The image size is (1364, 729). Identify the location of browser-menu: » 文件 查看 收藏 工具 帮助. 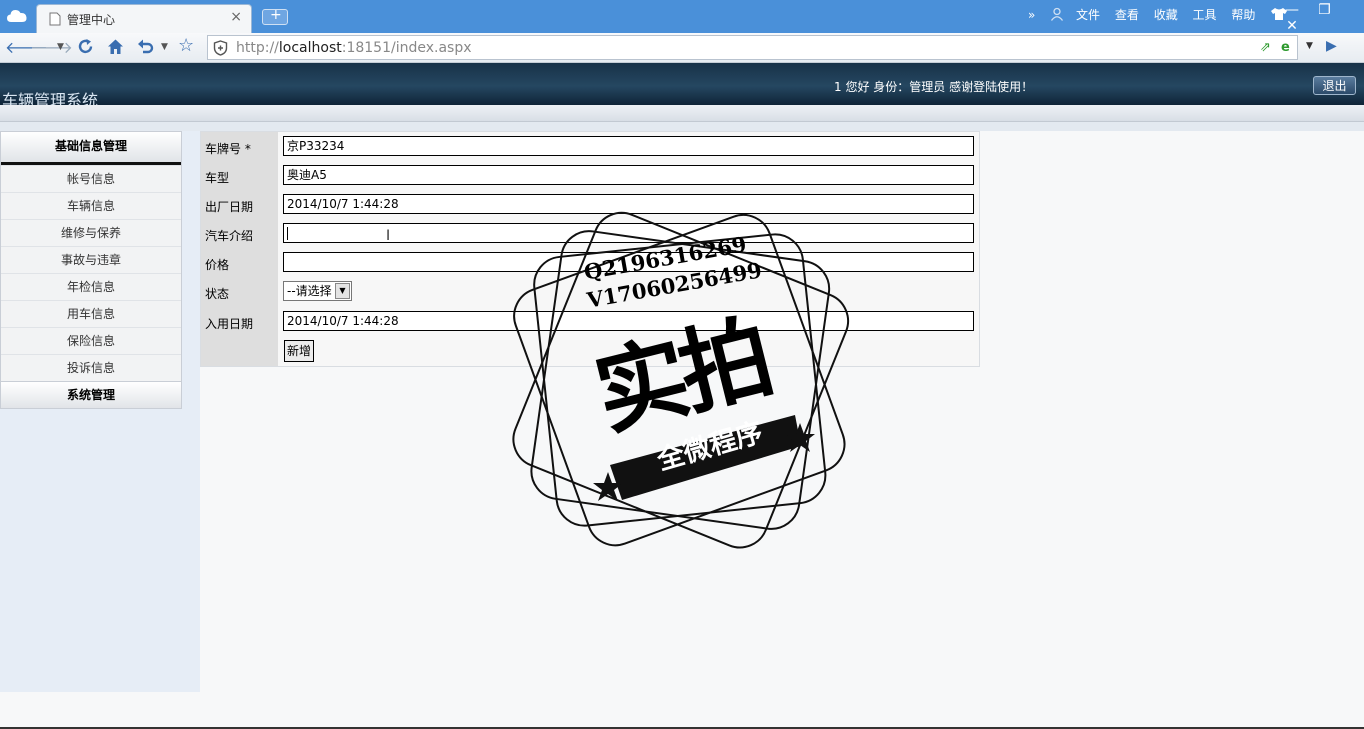
(1158, 14).